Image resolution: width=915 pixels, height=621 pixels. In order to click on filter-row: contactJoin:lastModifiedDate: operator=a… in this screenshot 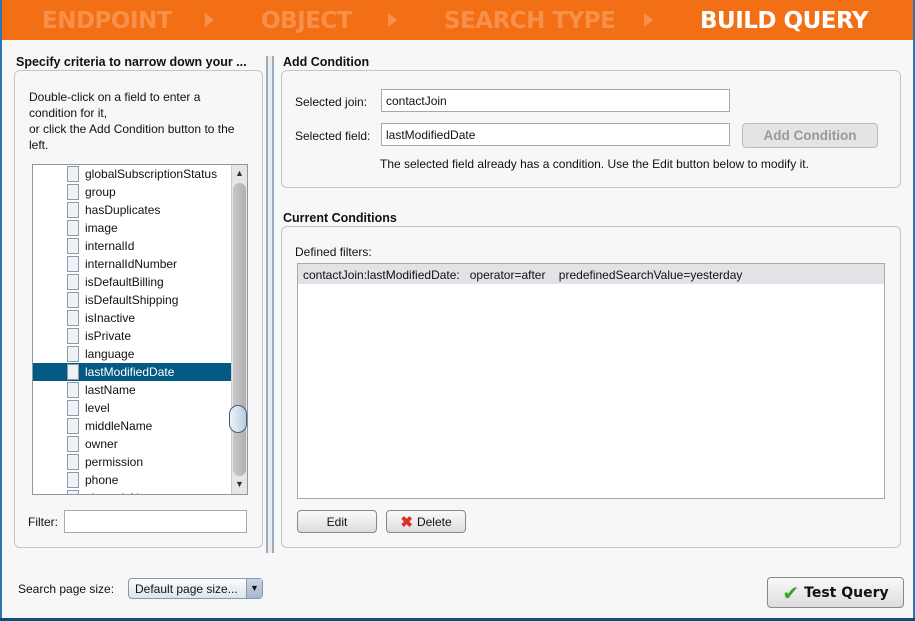, I will do `click(591, 274)`.